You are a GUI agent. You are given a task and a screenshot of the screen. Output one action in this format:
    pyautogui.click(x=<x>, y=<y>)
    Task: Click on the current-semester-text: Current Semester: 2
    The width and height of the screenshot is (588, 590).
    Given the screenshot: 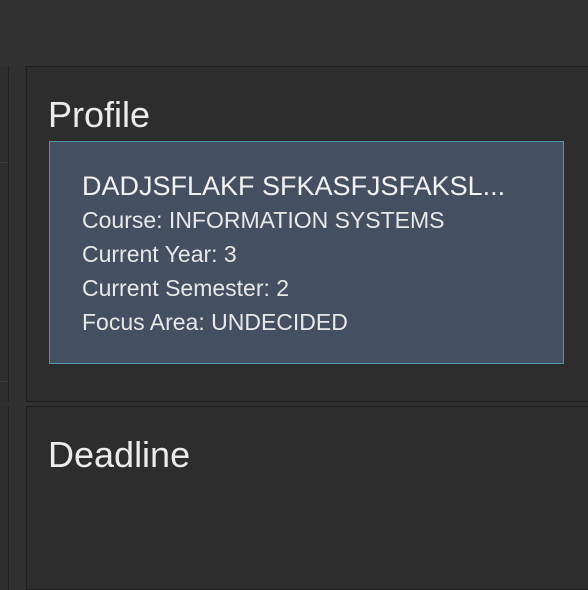 What is the action you would take?
    pyautogui.click(x=186, y=288)
    